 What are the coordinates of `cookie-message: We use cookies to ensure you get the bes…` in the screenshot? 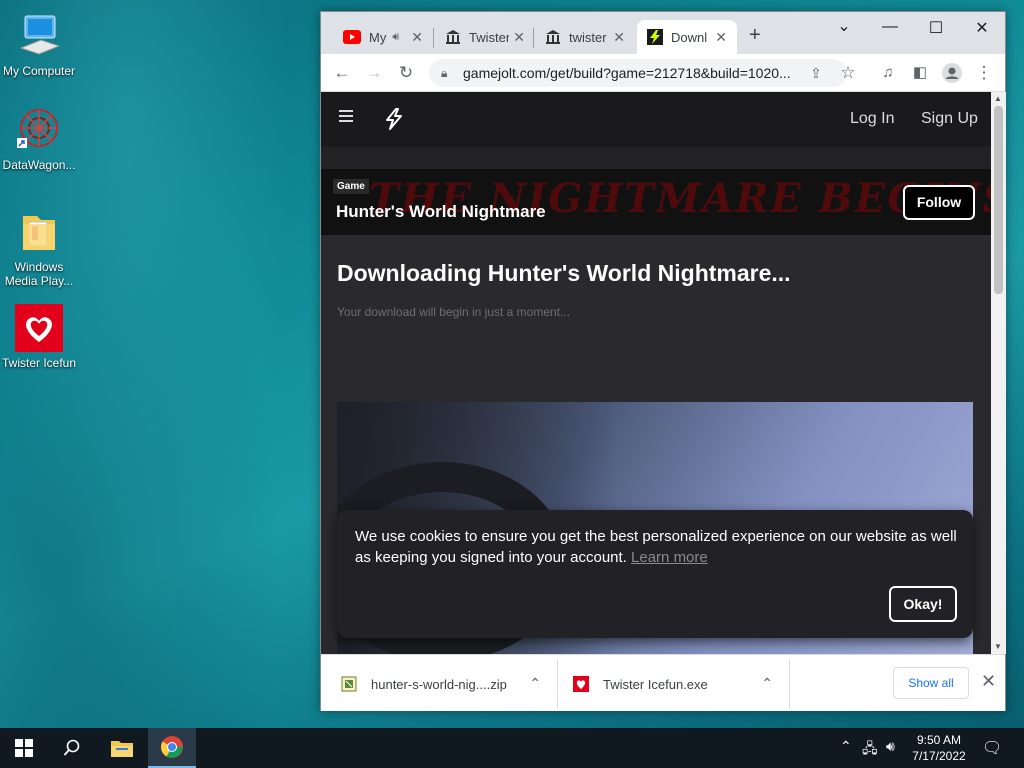 It's located at (657, 547).